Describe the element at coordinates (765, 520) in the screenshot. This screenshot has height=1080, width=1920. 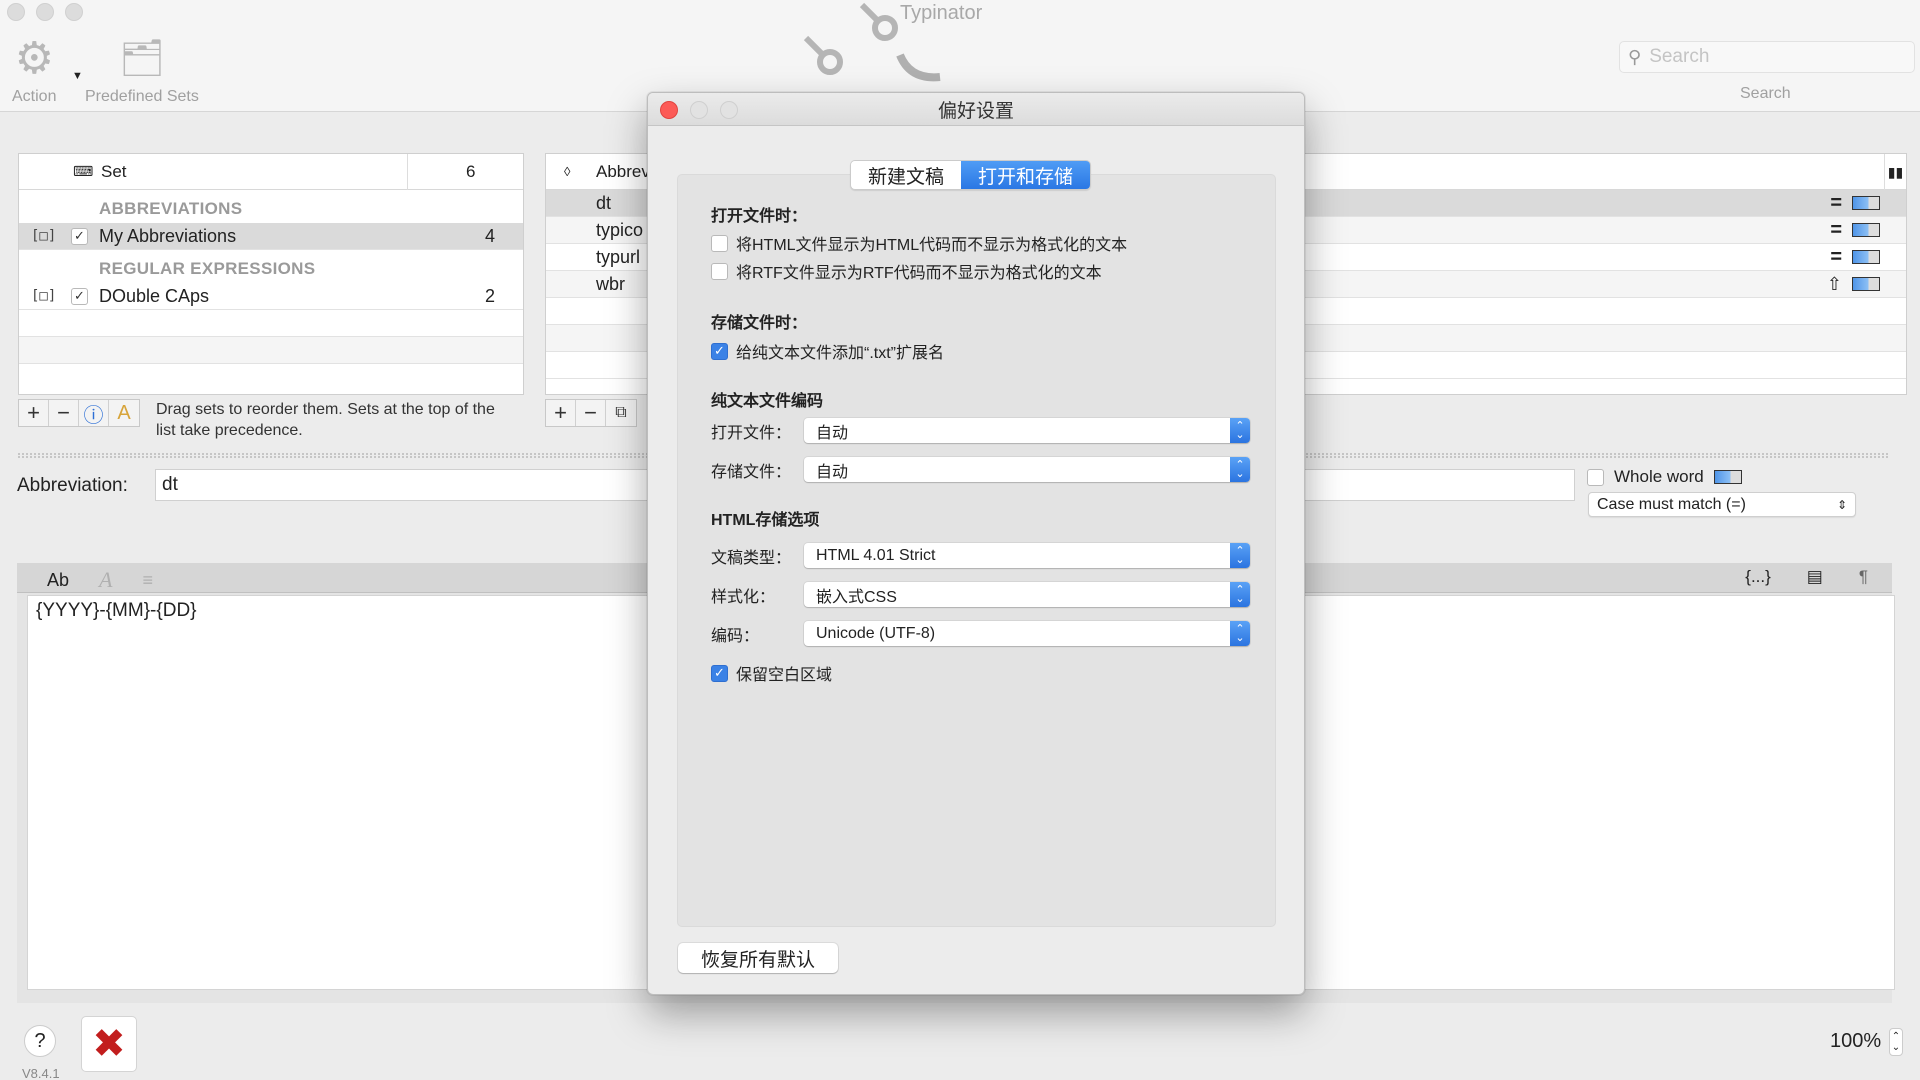
I see `html-options-heading: HTML存储选项` at that location.